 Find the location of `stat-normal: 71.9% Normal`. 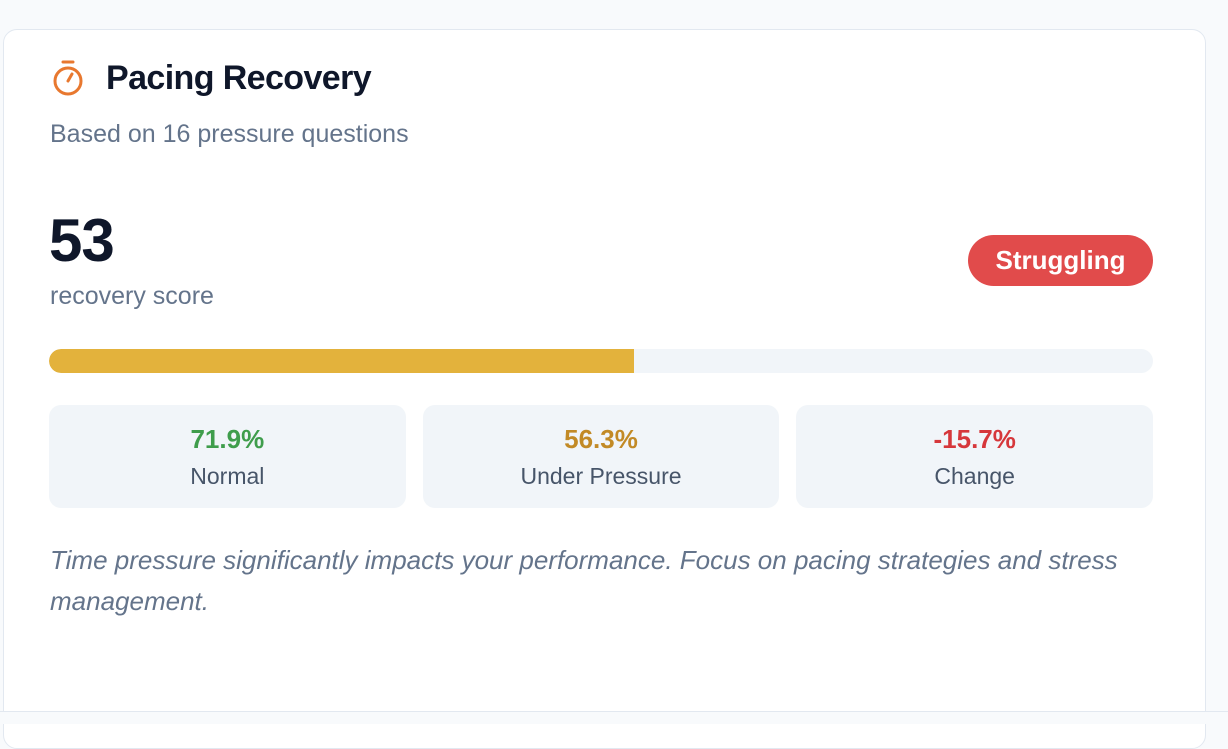

stat-normal: 71.9% Normal is located at coordinates (227, 456).